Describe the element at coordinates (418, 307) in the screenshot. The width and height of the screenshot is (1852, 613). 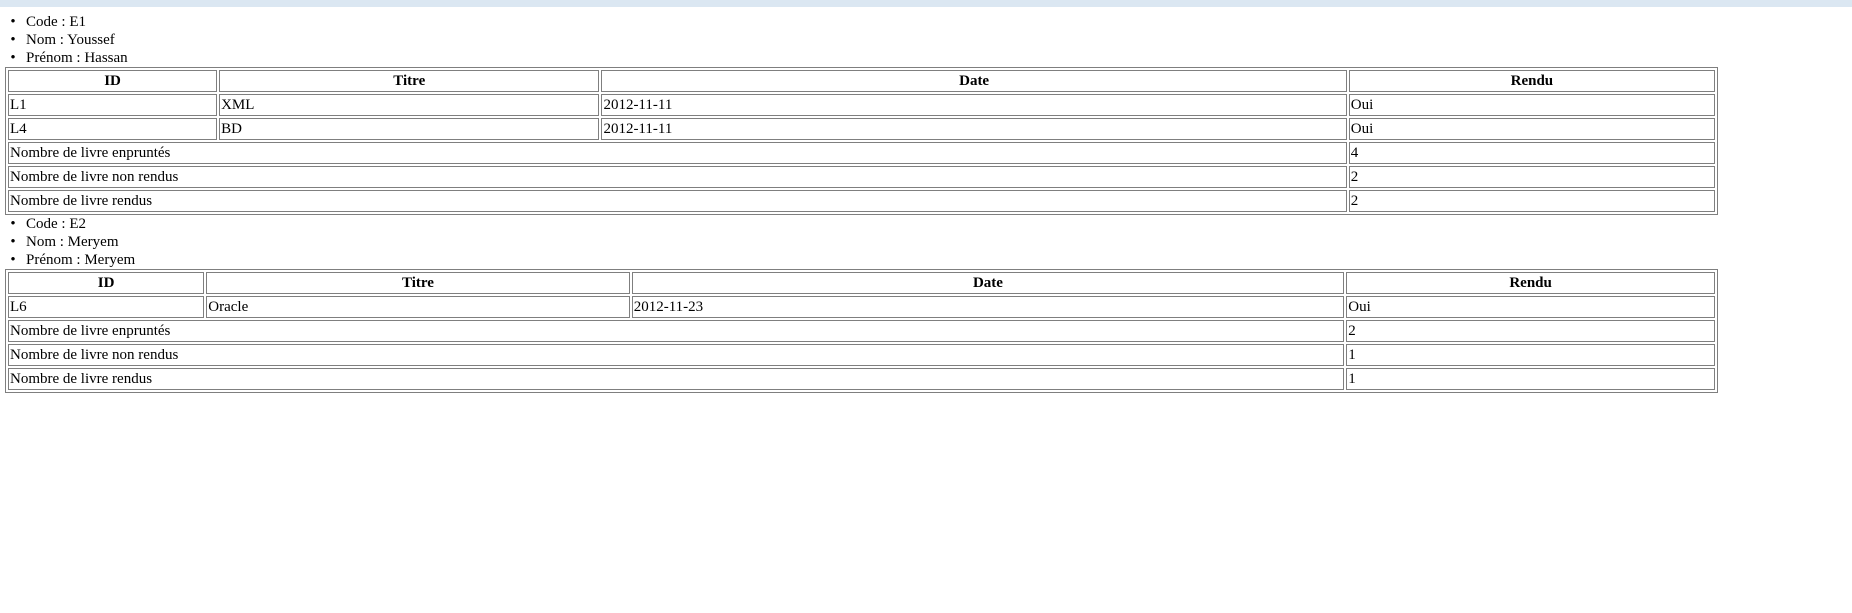
I see `cell-titre: Oracle` at that location.